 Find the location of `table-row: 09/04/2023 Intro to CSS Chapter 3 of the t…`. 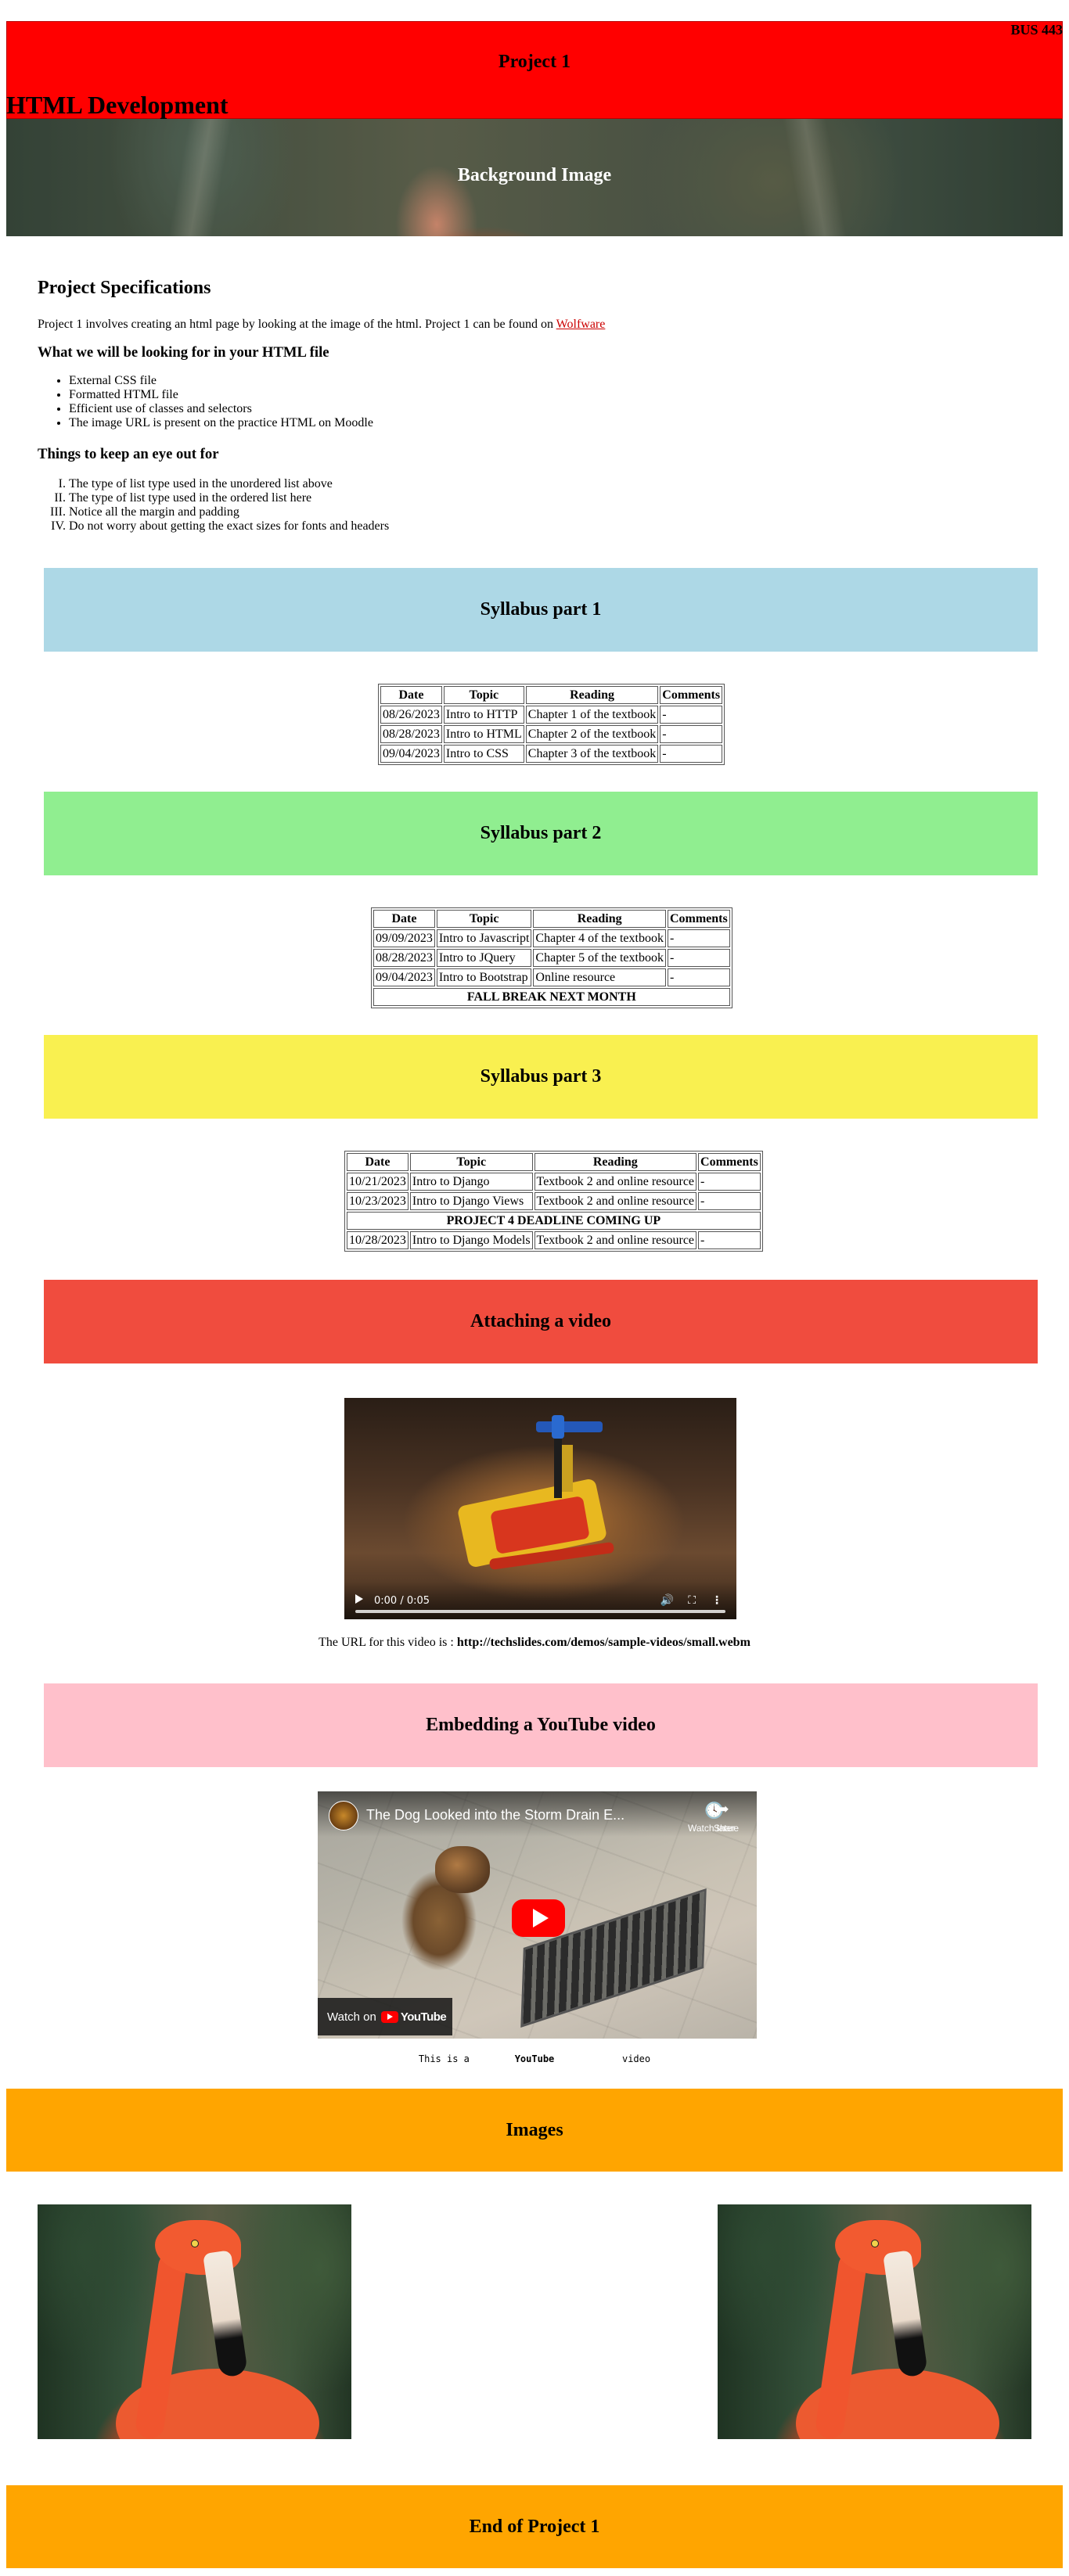

table-row: 09/04/2023 Intro to CSS Chapter 3 of the t… is located at coordinates (551, 754).